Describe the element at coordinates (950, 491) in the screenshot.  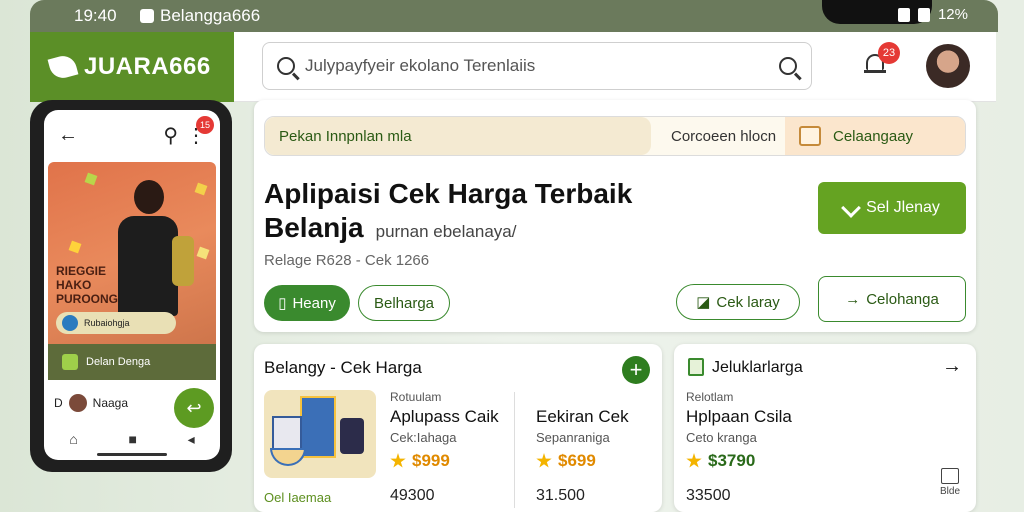
I see `share-label: Blde` at that location.